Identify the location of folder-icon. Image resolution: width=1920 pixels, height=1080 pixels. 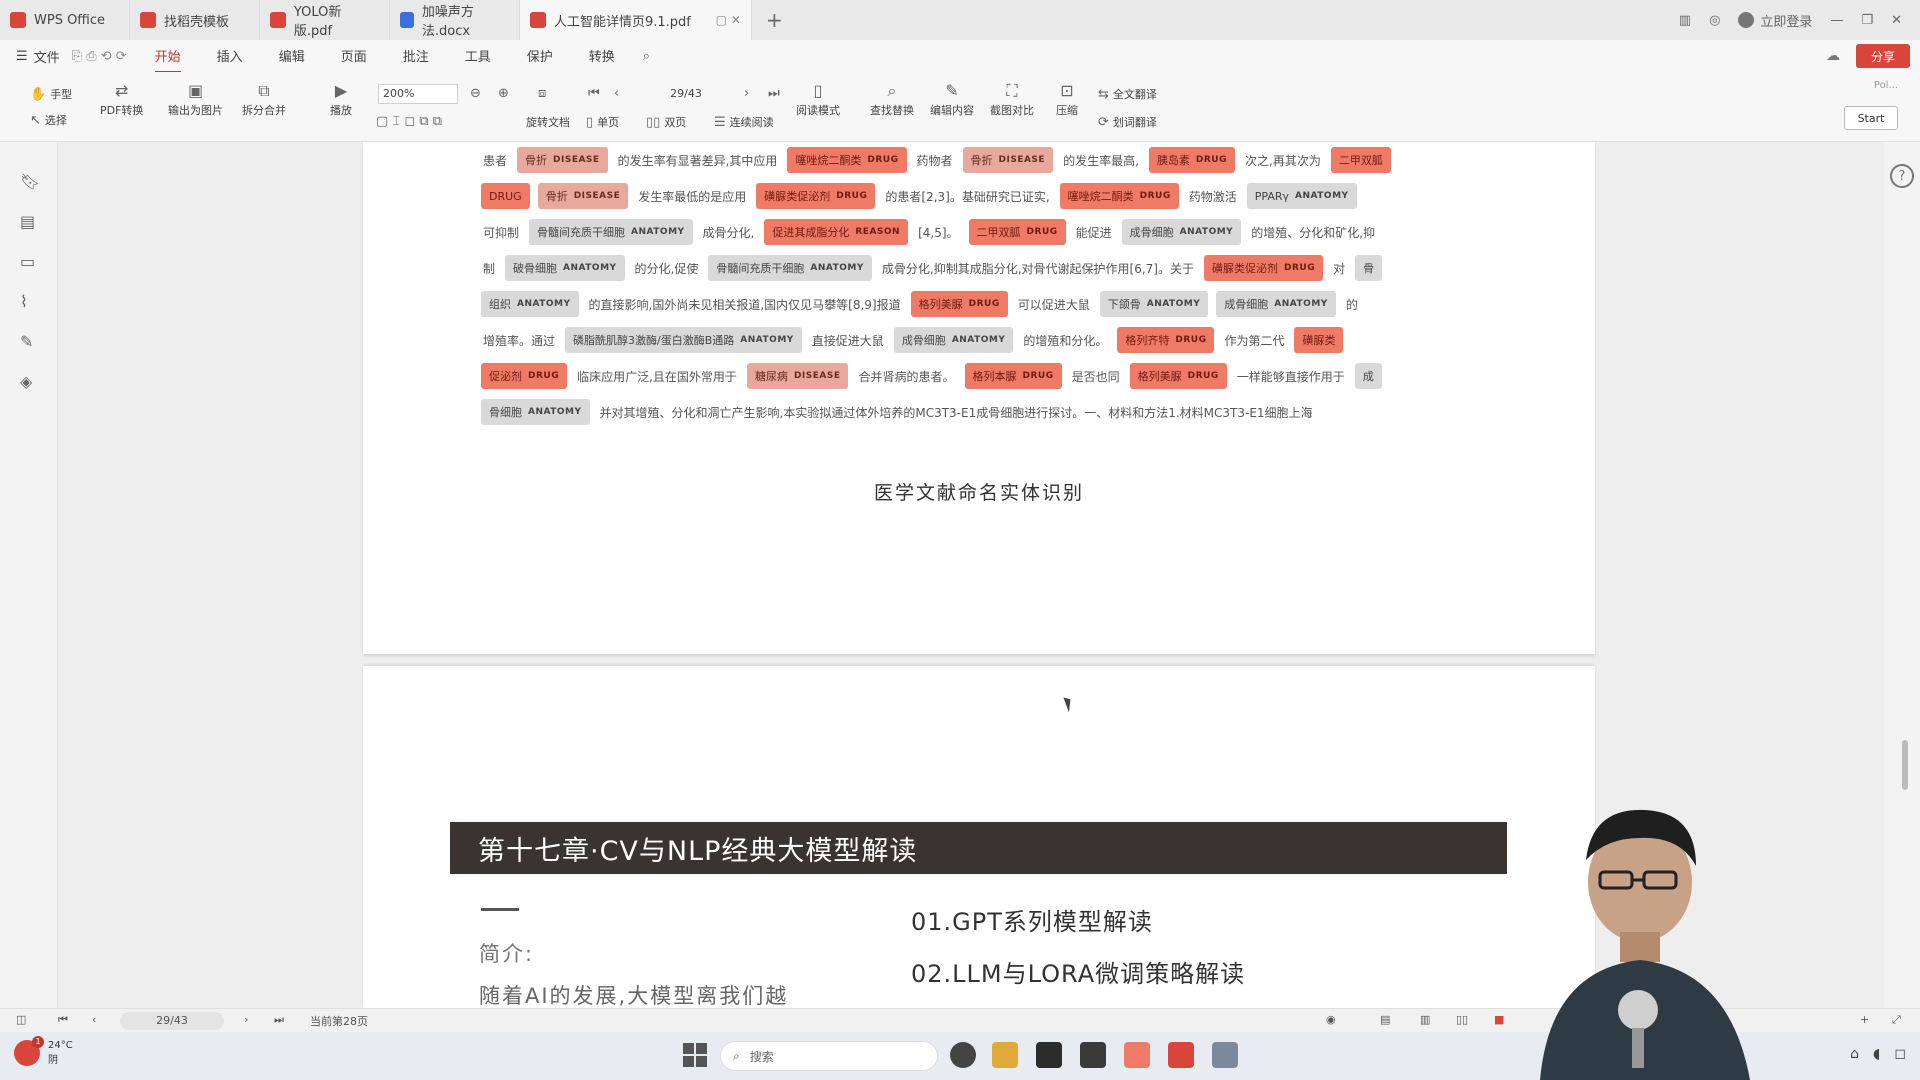
(1005, 1055).